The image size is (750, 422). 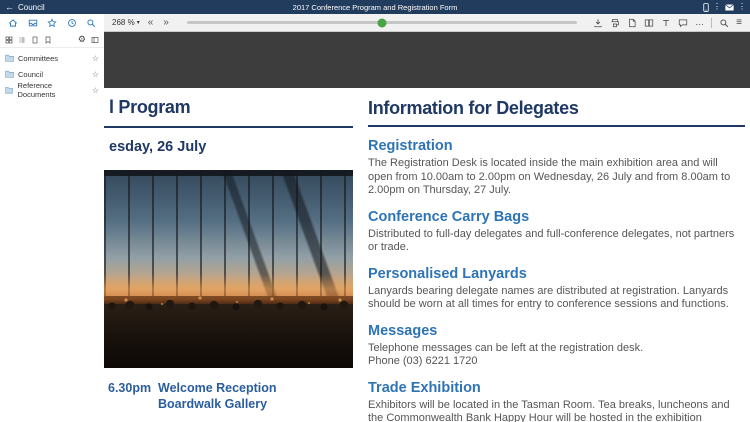 What do you see at coordinates (410, 146) in the screenshot?
I see `section-title: Registration` at bounding box center [410, 146].